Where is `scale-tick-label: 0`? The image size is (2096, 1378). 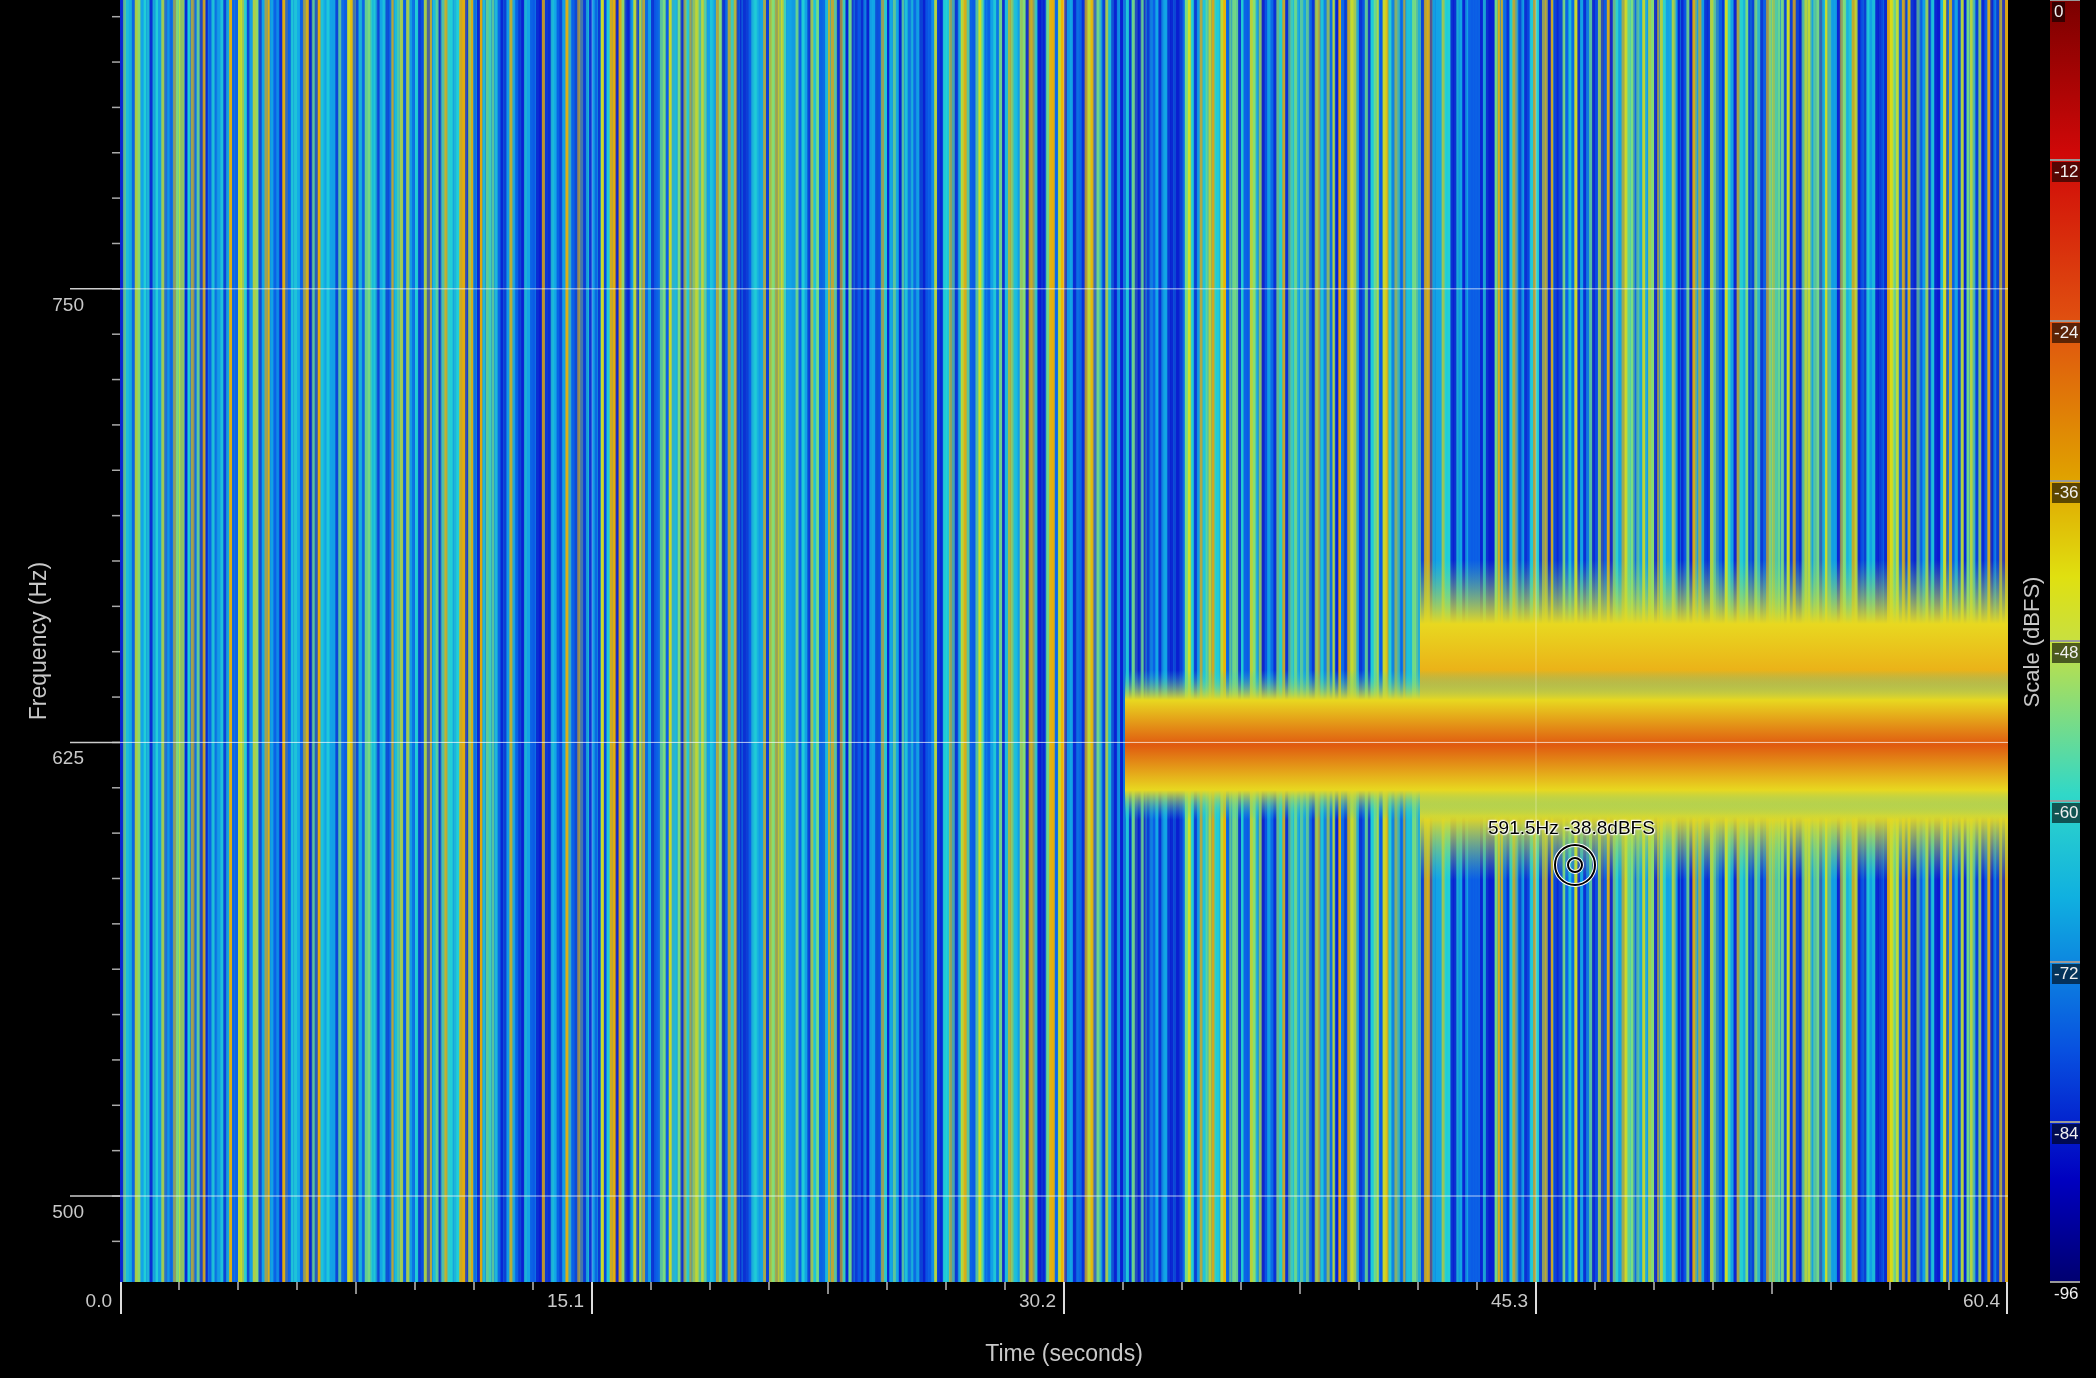 scale-tick-label: 0 is located at coordinates (2059, 12).